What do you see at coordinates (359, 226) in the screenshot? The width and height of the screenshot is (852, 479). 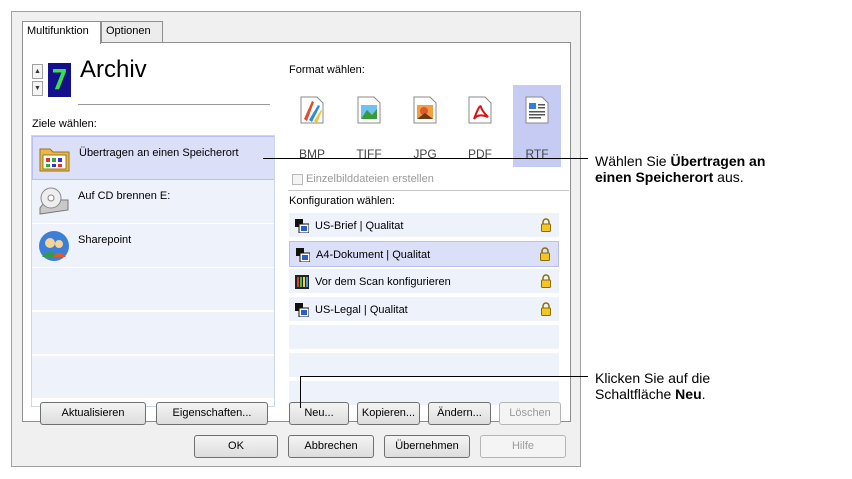 I see `config-name: US-Brief | Qualitat` at bounding box center [359, 226].